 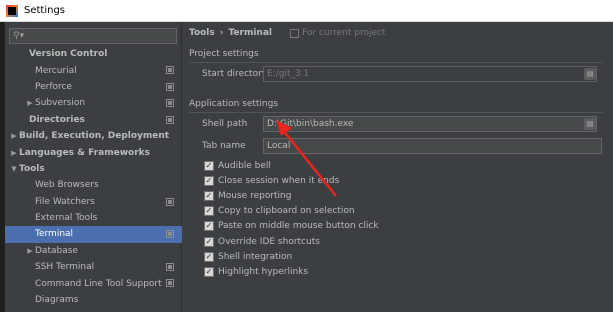 I want to click on sidebar-item-file-watchers: File Watchers, so click(x=93, y=202).